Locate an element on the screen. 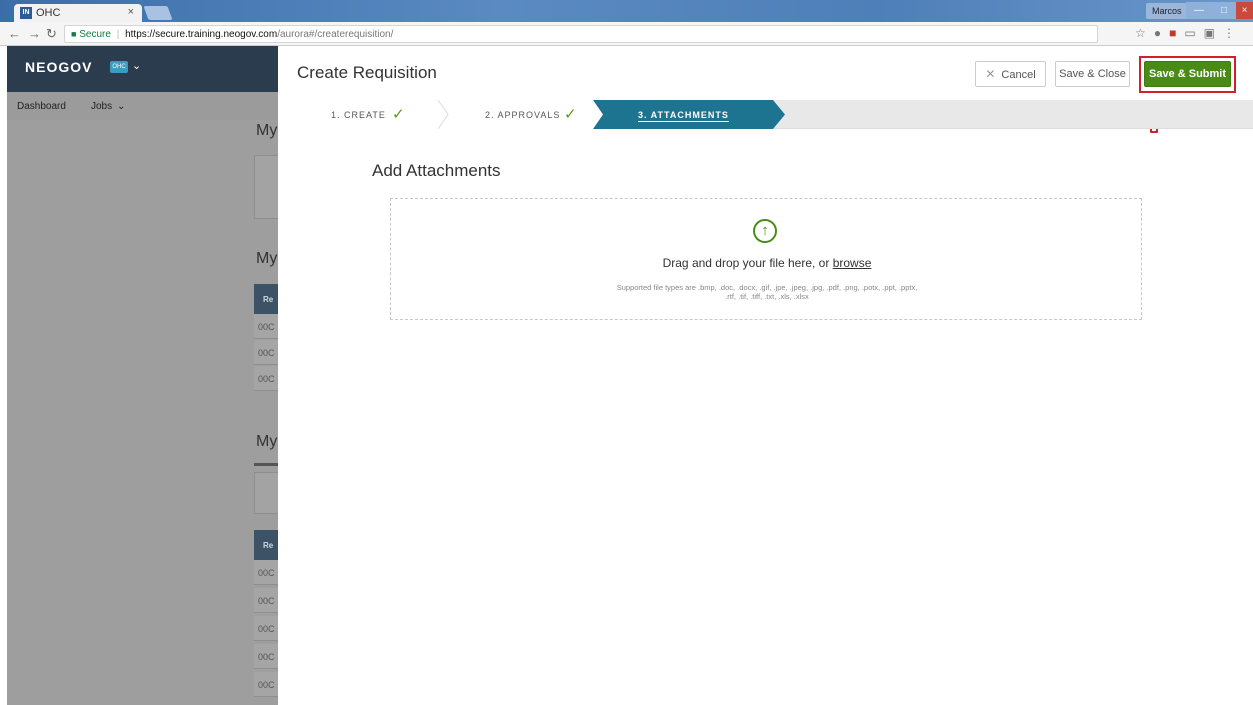  page-edge is located at coordinates (3, 375).